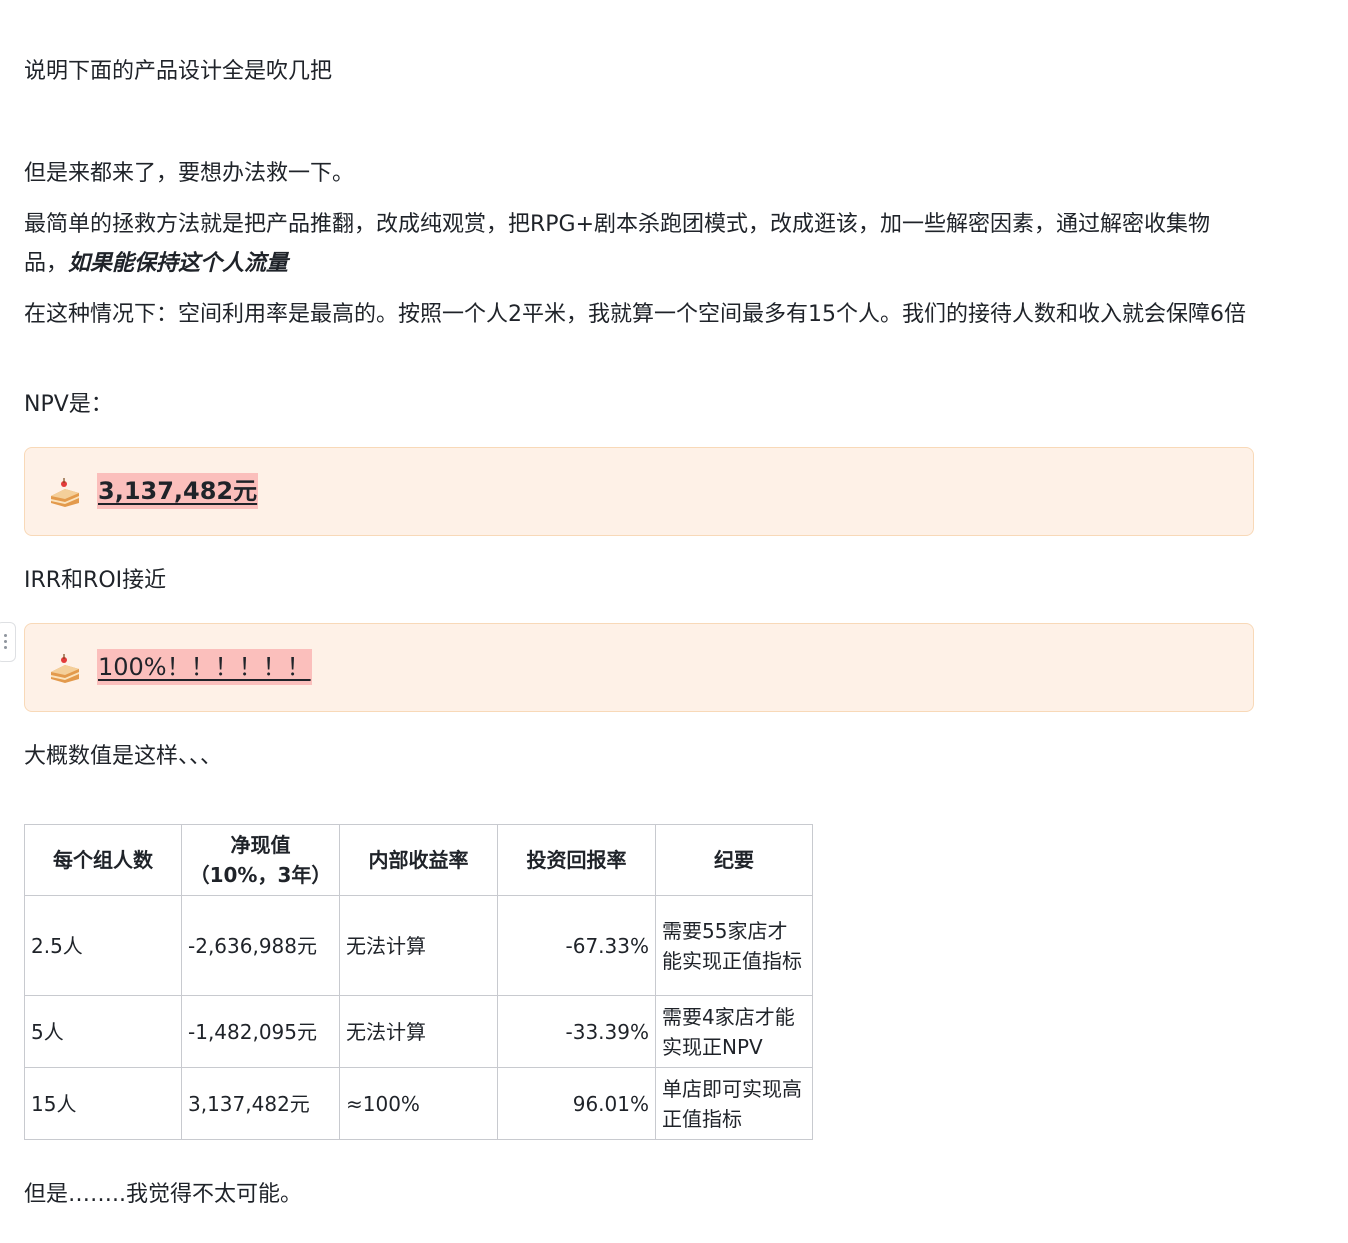  Describe the element at coordinates (576, 1103) in the screenshot. I see `cell-roi: 96.01%` at that location.